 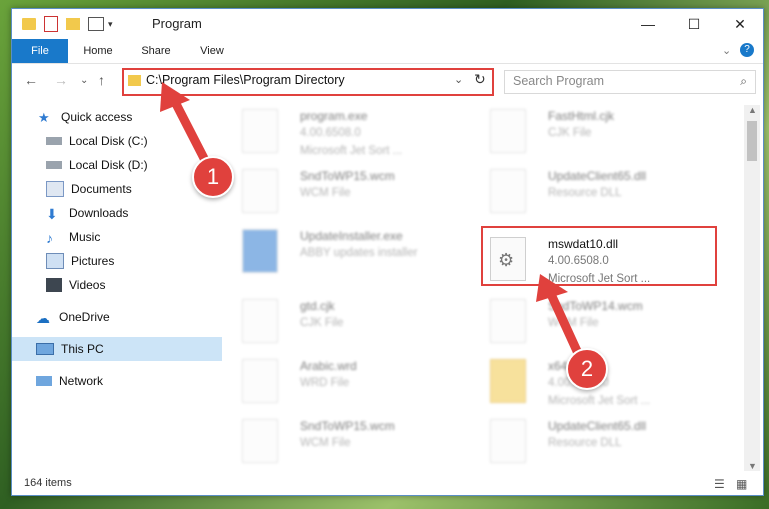 What do you see at coordinates (260, 131) in the screenshot?
I see `exe-file-icon` at bounding box center [260, 131].